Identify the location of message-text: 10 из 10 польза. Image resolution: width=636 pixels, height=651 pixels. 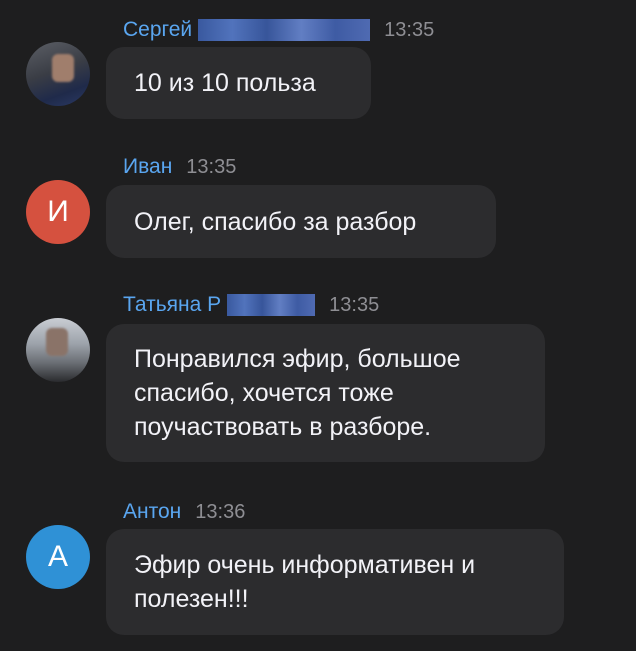
(225, 83).